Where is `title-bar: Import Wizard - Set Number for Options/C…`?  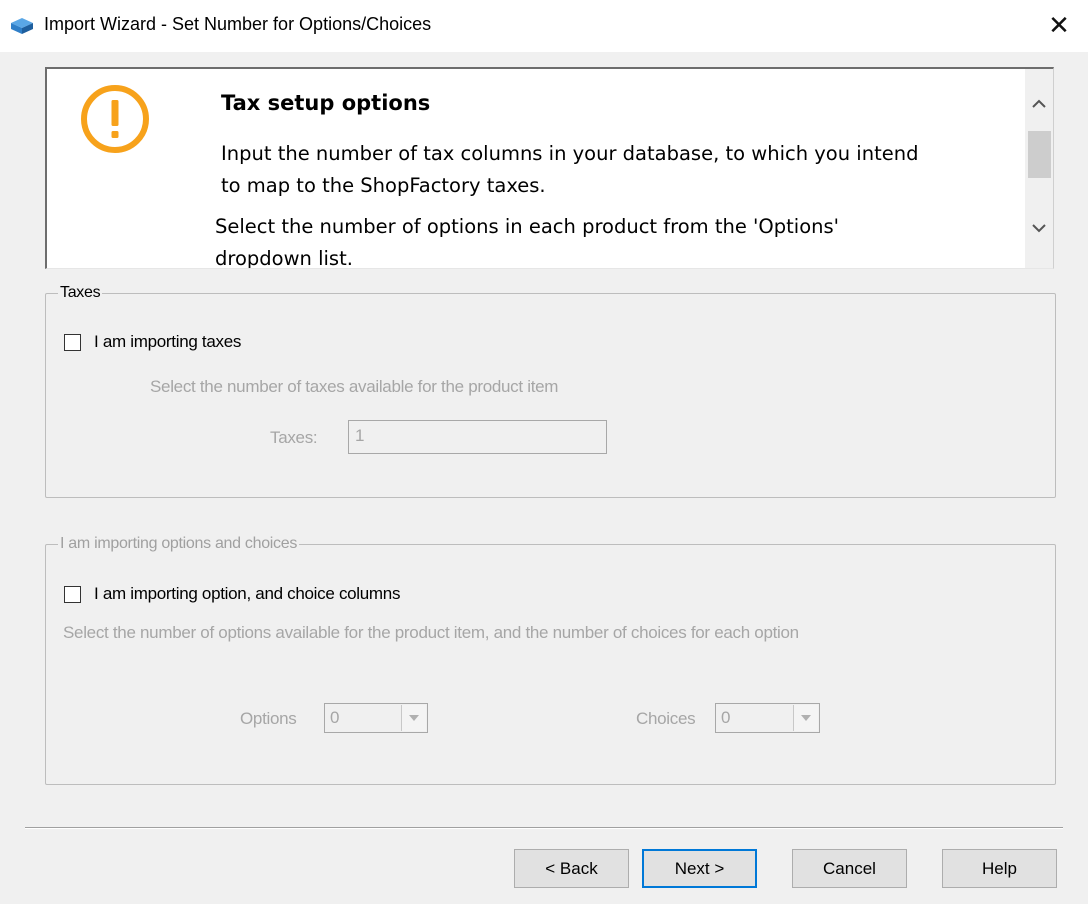 title-bar: Import Wizard - Set Number for Options/C… is located at coordinates (544, 26).